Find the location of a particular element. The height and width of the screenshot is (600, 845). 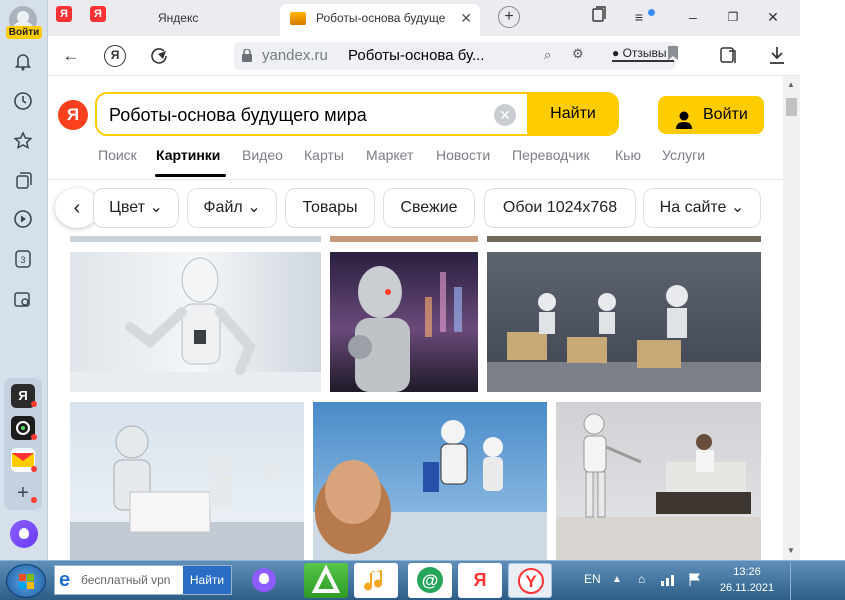

taskbar-search-input: бесплатный vpn is located at coordinates (125, 580).